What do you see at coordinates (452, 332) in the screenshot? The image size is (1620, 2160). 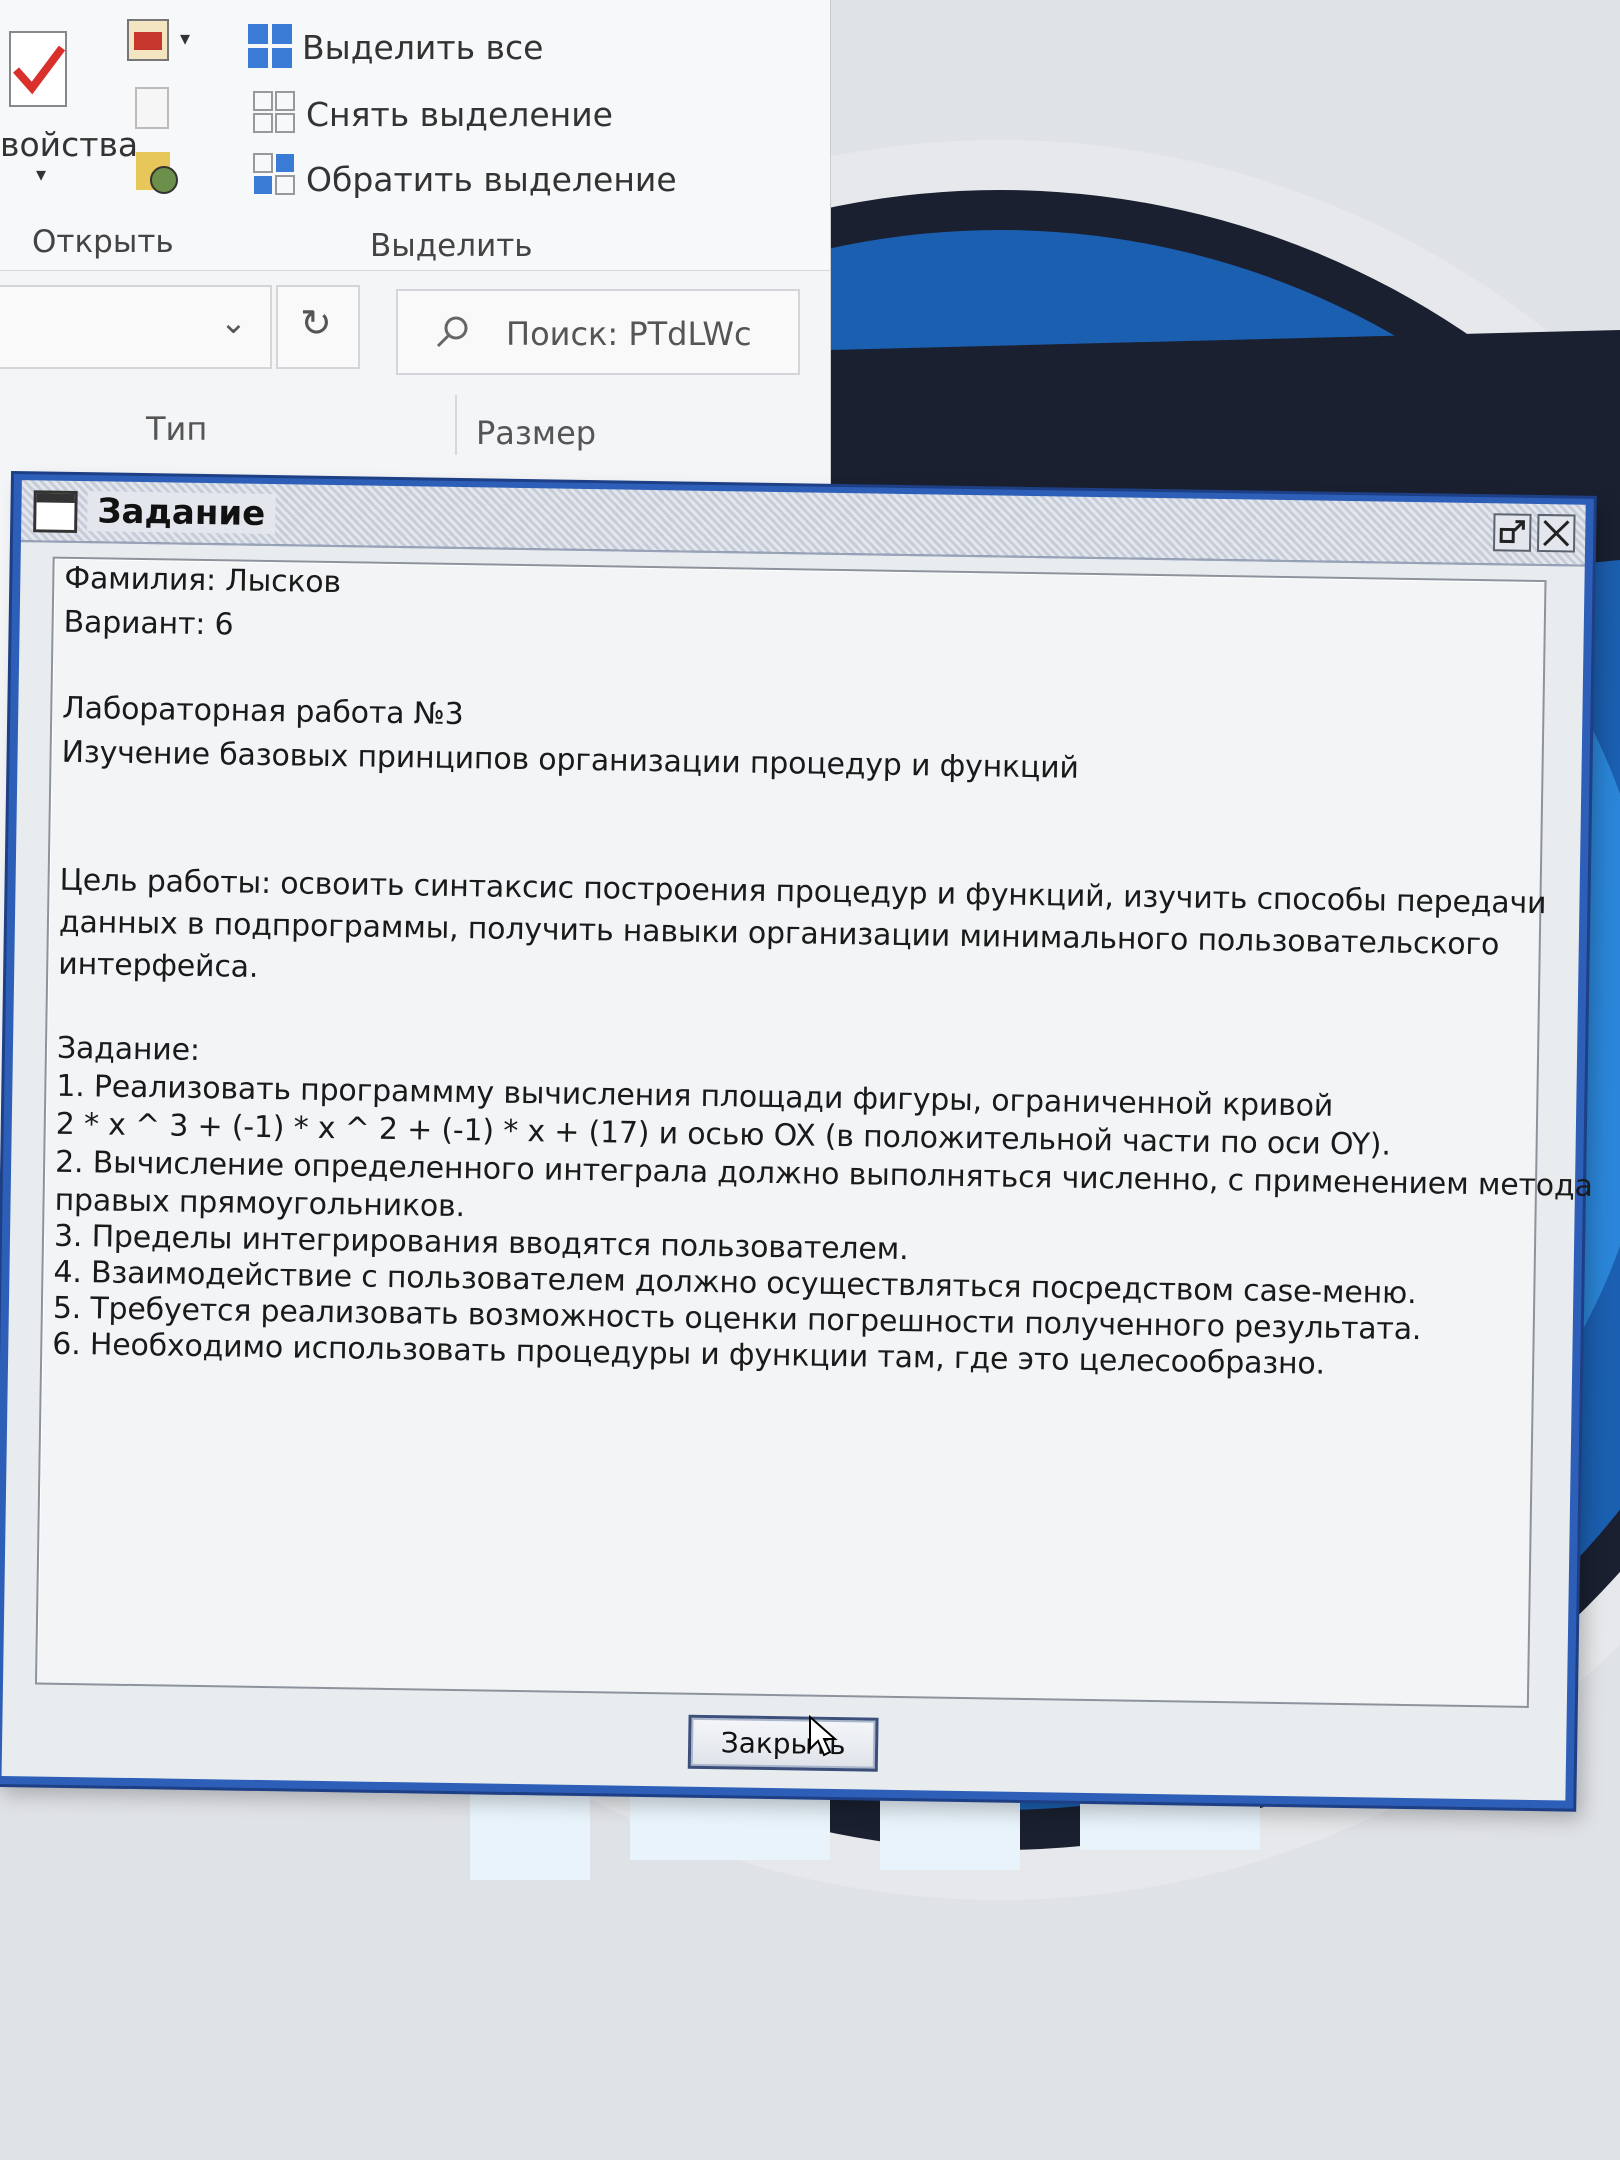 I see `search-icon` at bounding box center [452, 332].